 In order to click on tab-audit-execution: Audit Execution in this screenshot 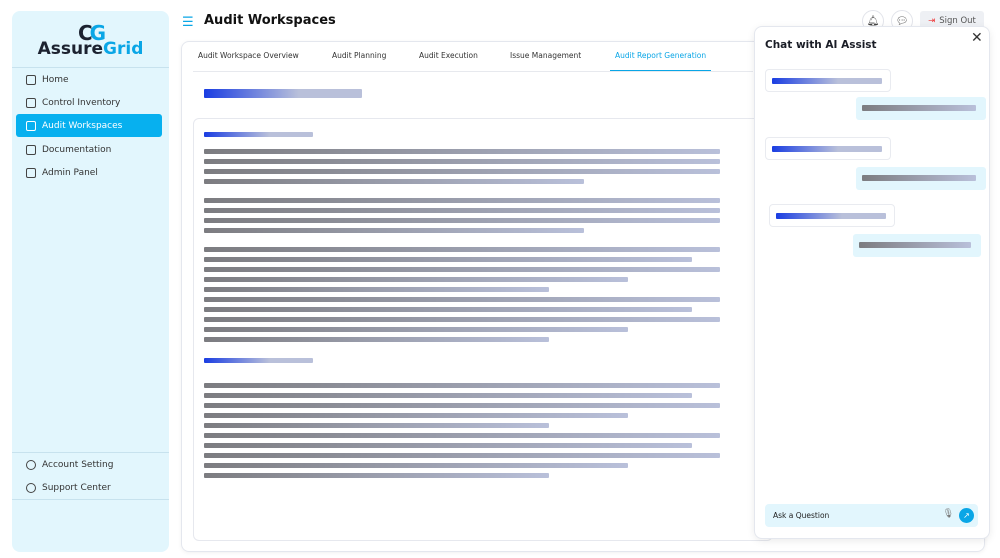, I will do `click(448, 61)`.